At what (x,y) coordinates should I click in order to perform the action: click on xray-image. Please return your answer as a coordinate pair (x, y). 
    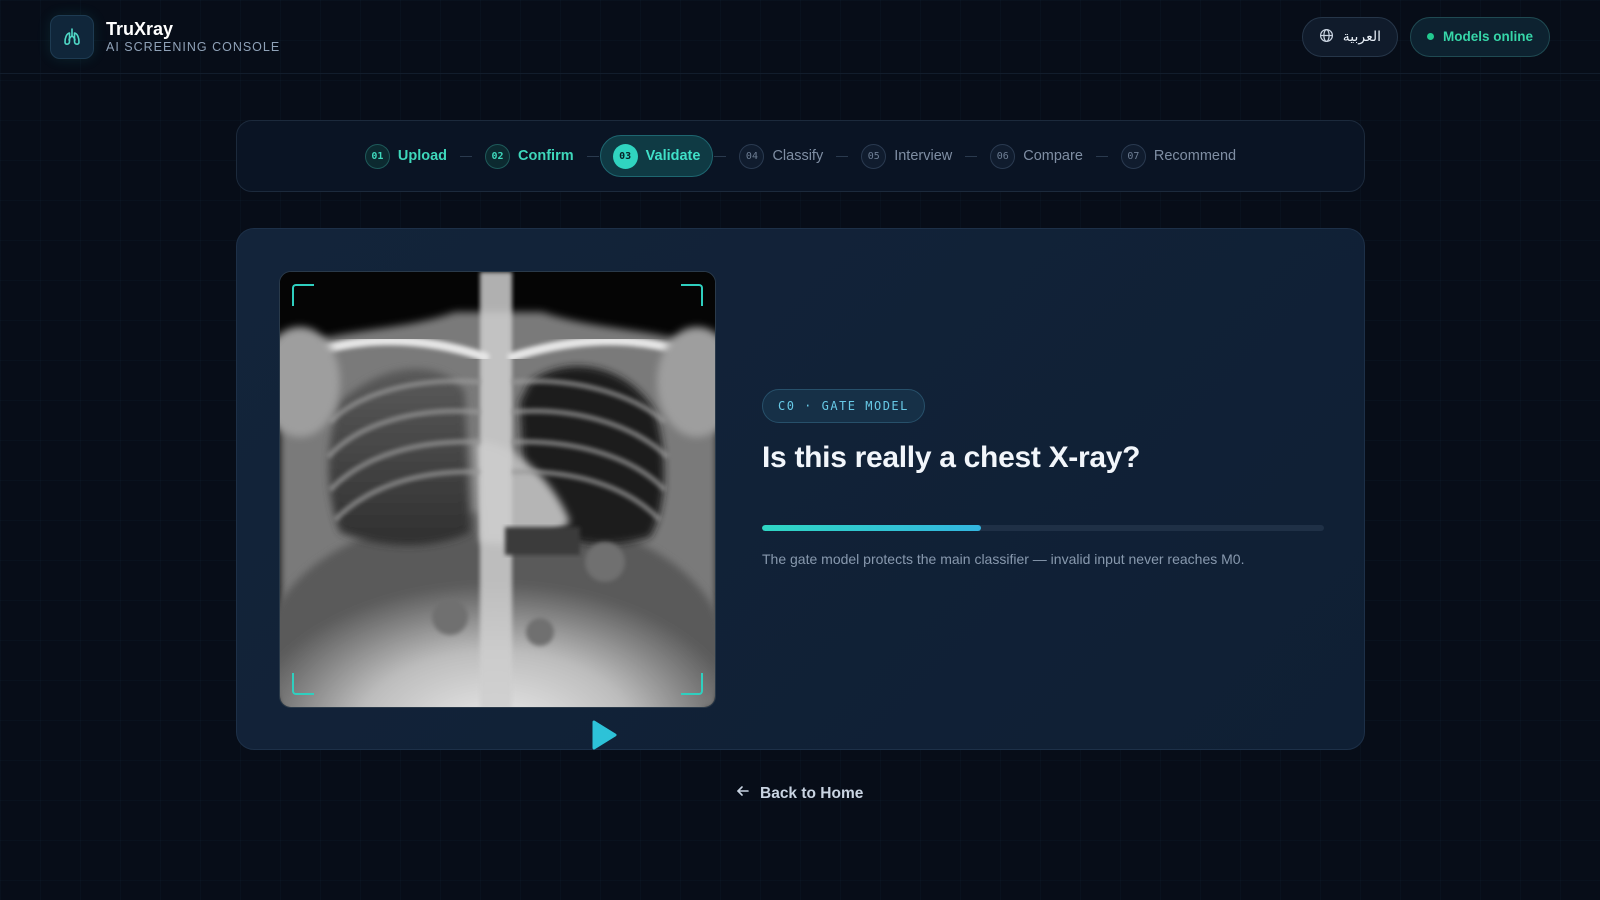
    Looking at the image, I should click on (497, 489).